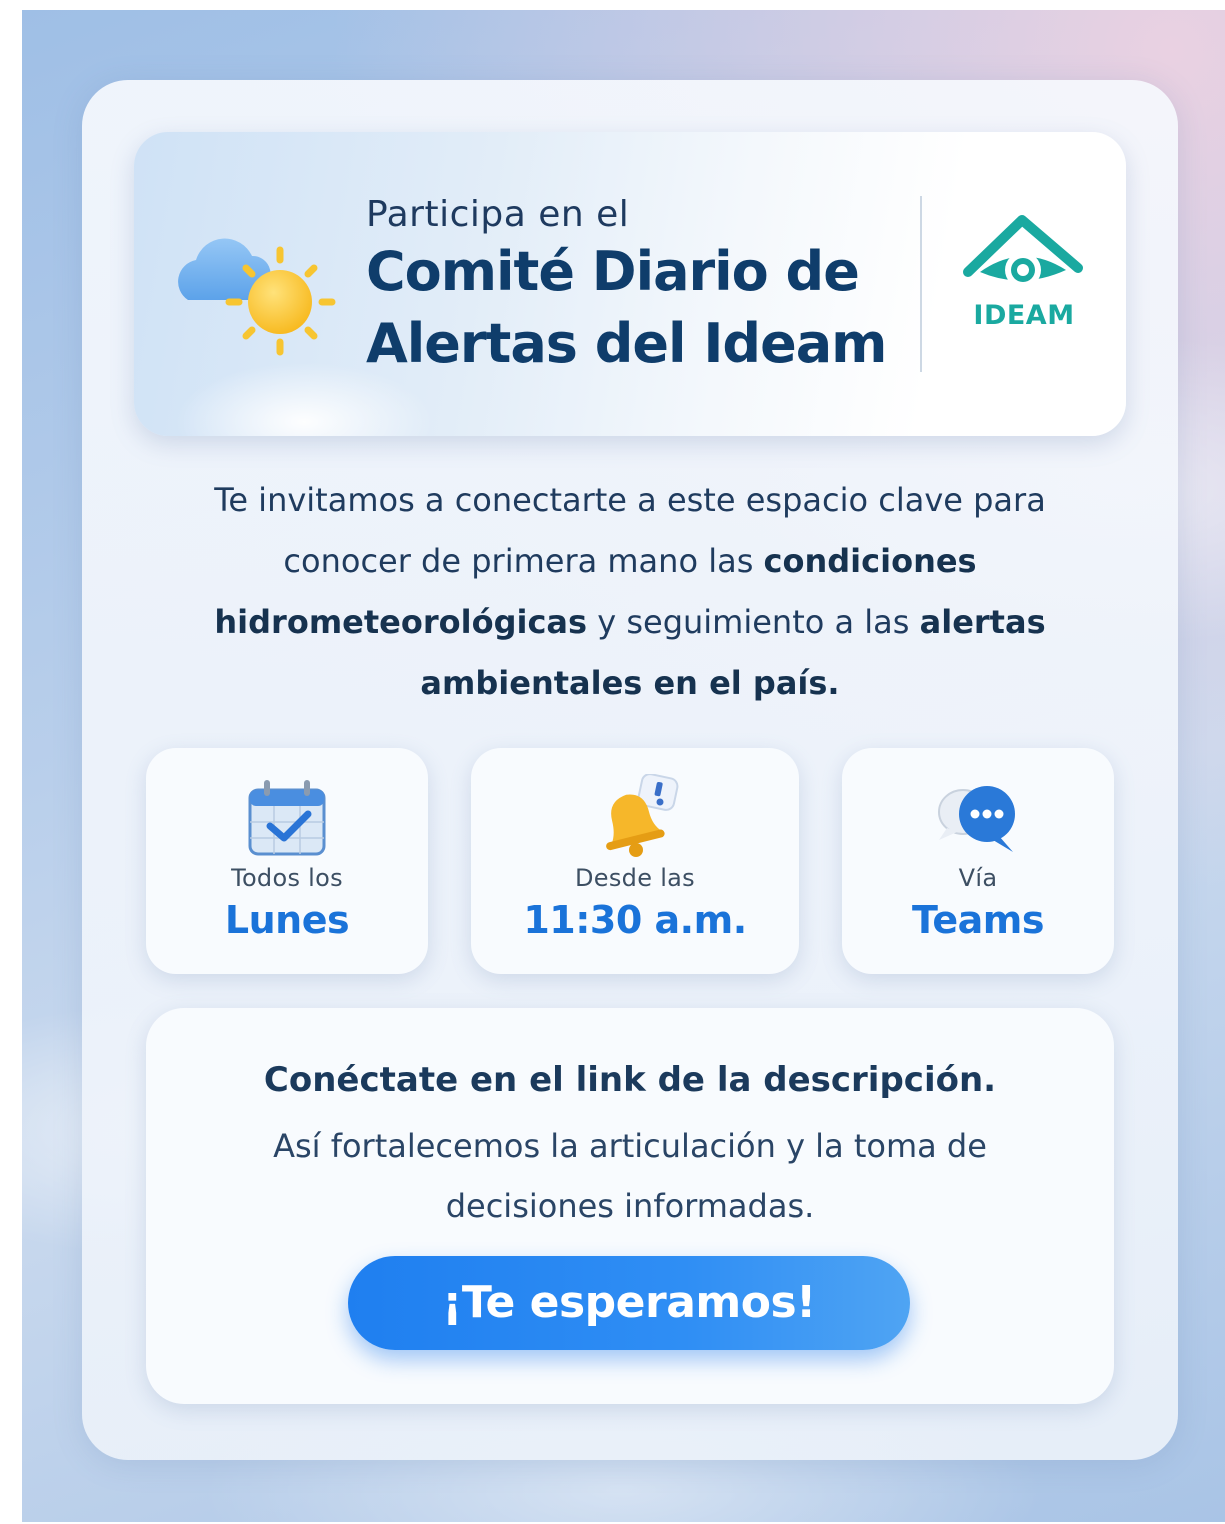 This screenshot has height=1524, width=1225. I want to click on info-card-platform: Vía Teams, so click(978, 861).